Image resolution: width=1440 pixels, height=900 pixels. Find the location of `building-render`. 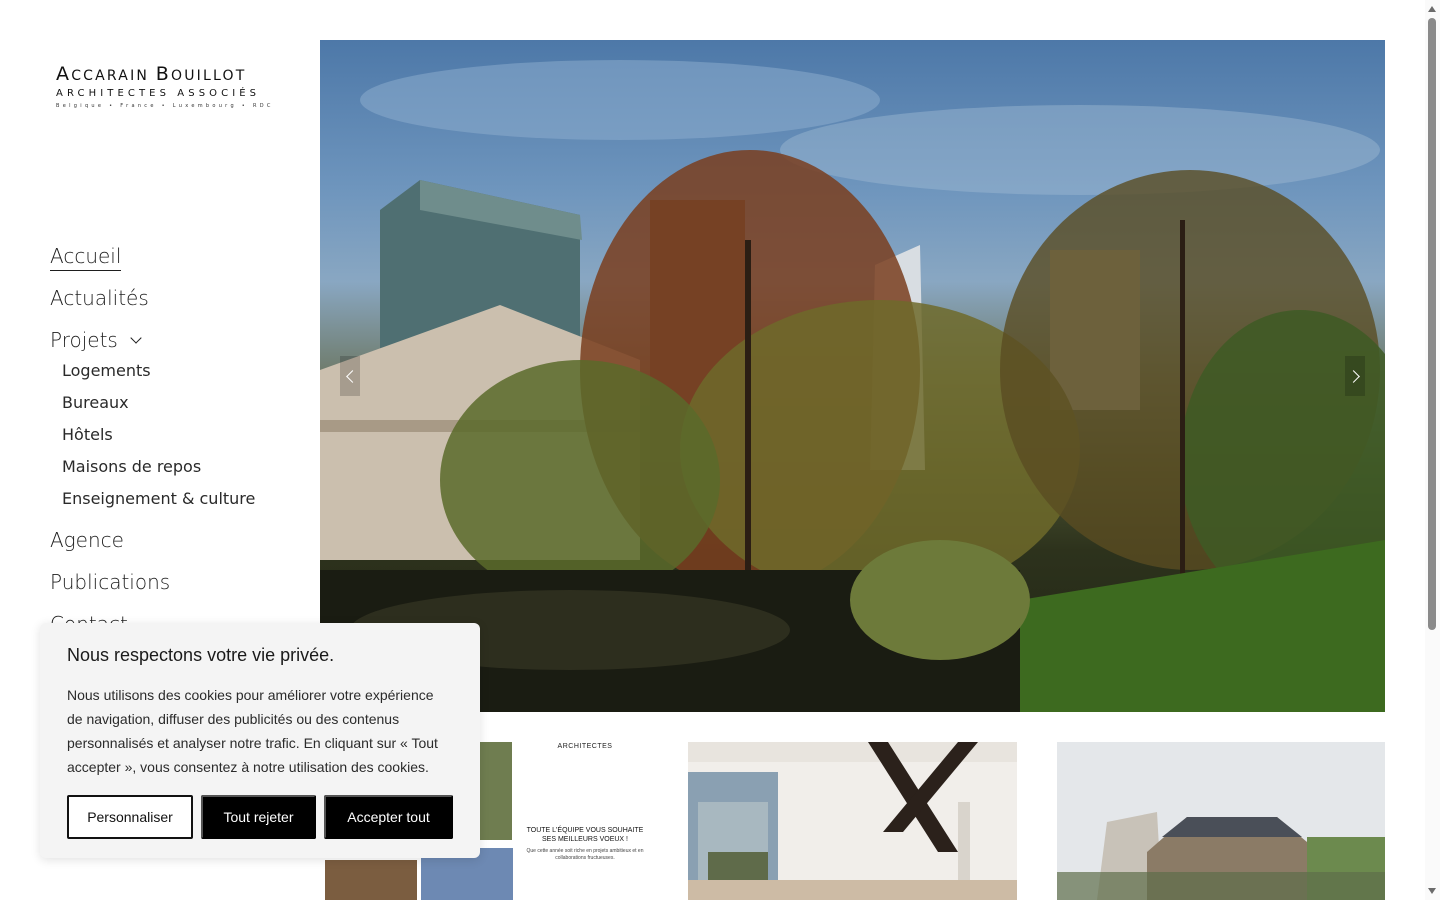

building-render is located at coordinates (1221, 821).